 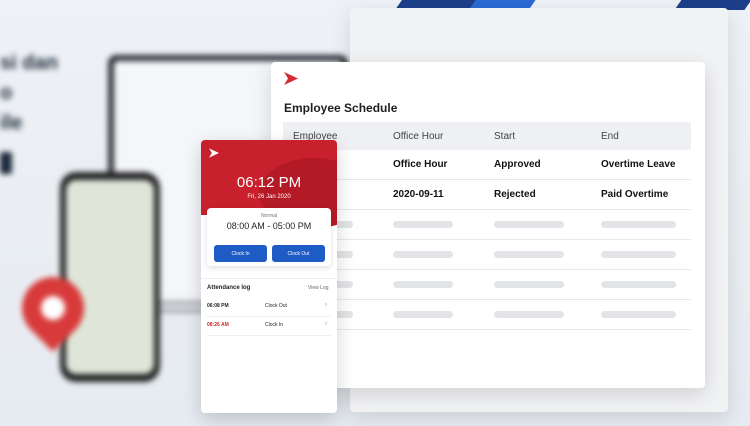 I want to click on cell-office-hour: 2020-09-11, so click(x=418, y=194).